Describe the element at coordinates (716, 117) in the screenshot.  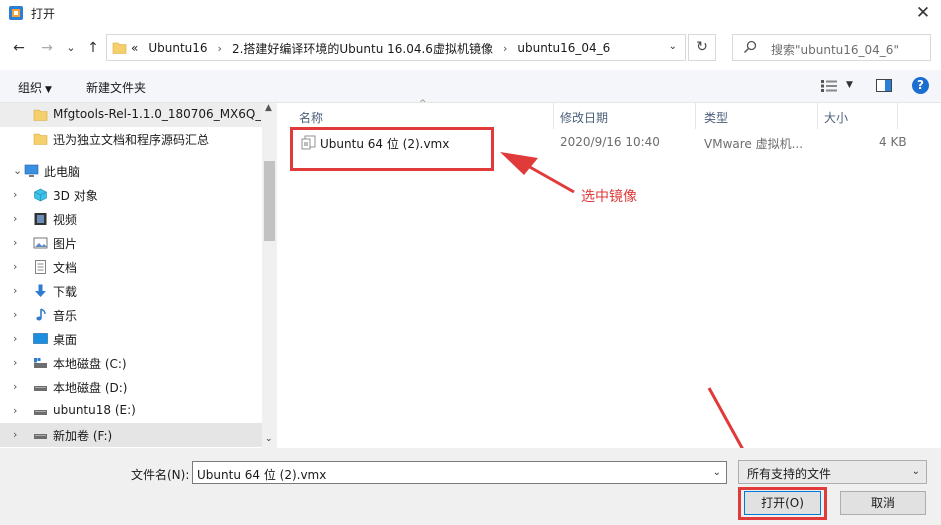
I see `column-header-type: 类型` at that location.